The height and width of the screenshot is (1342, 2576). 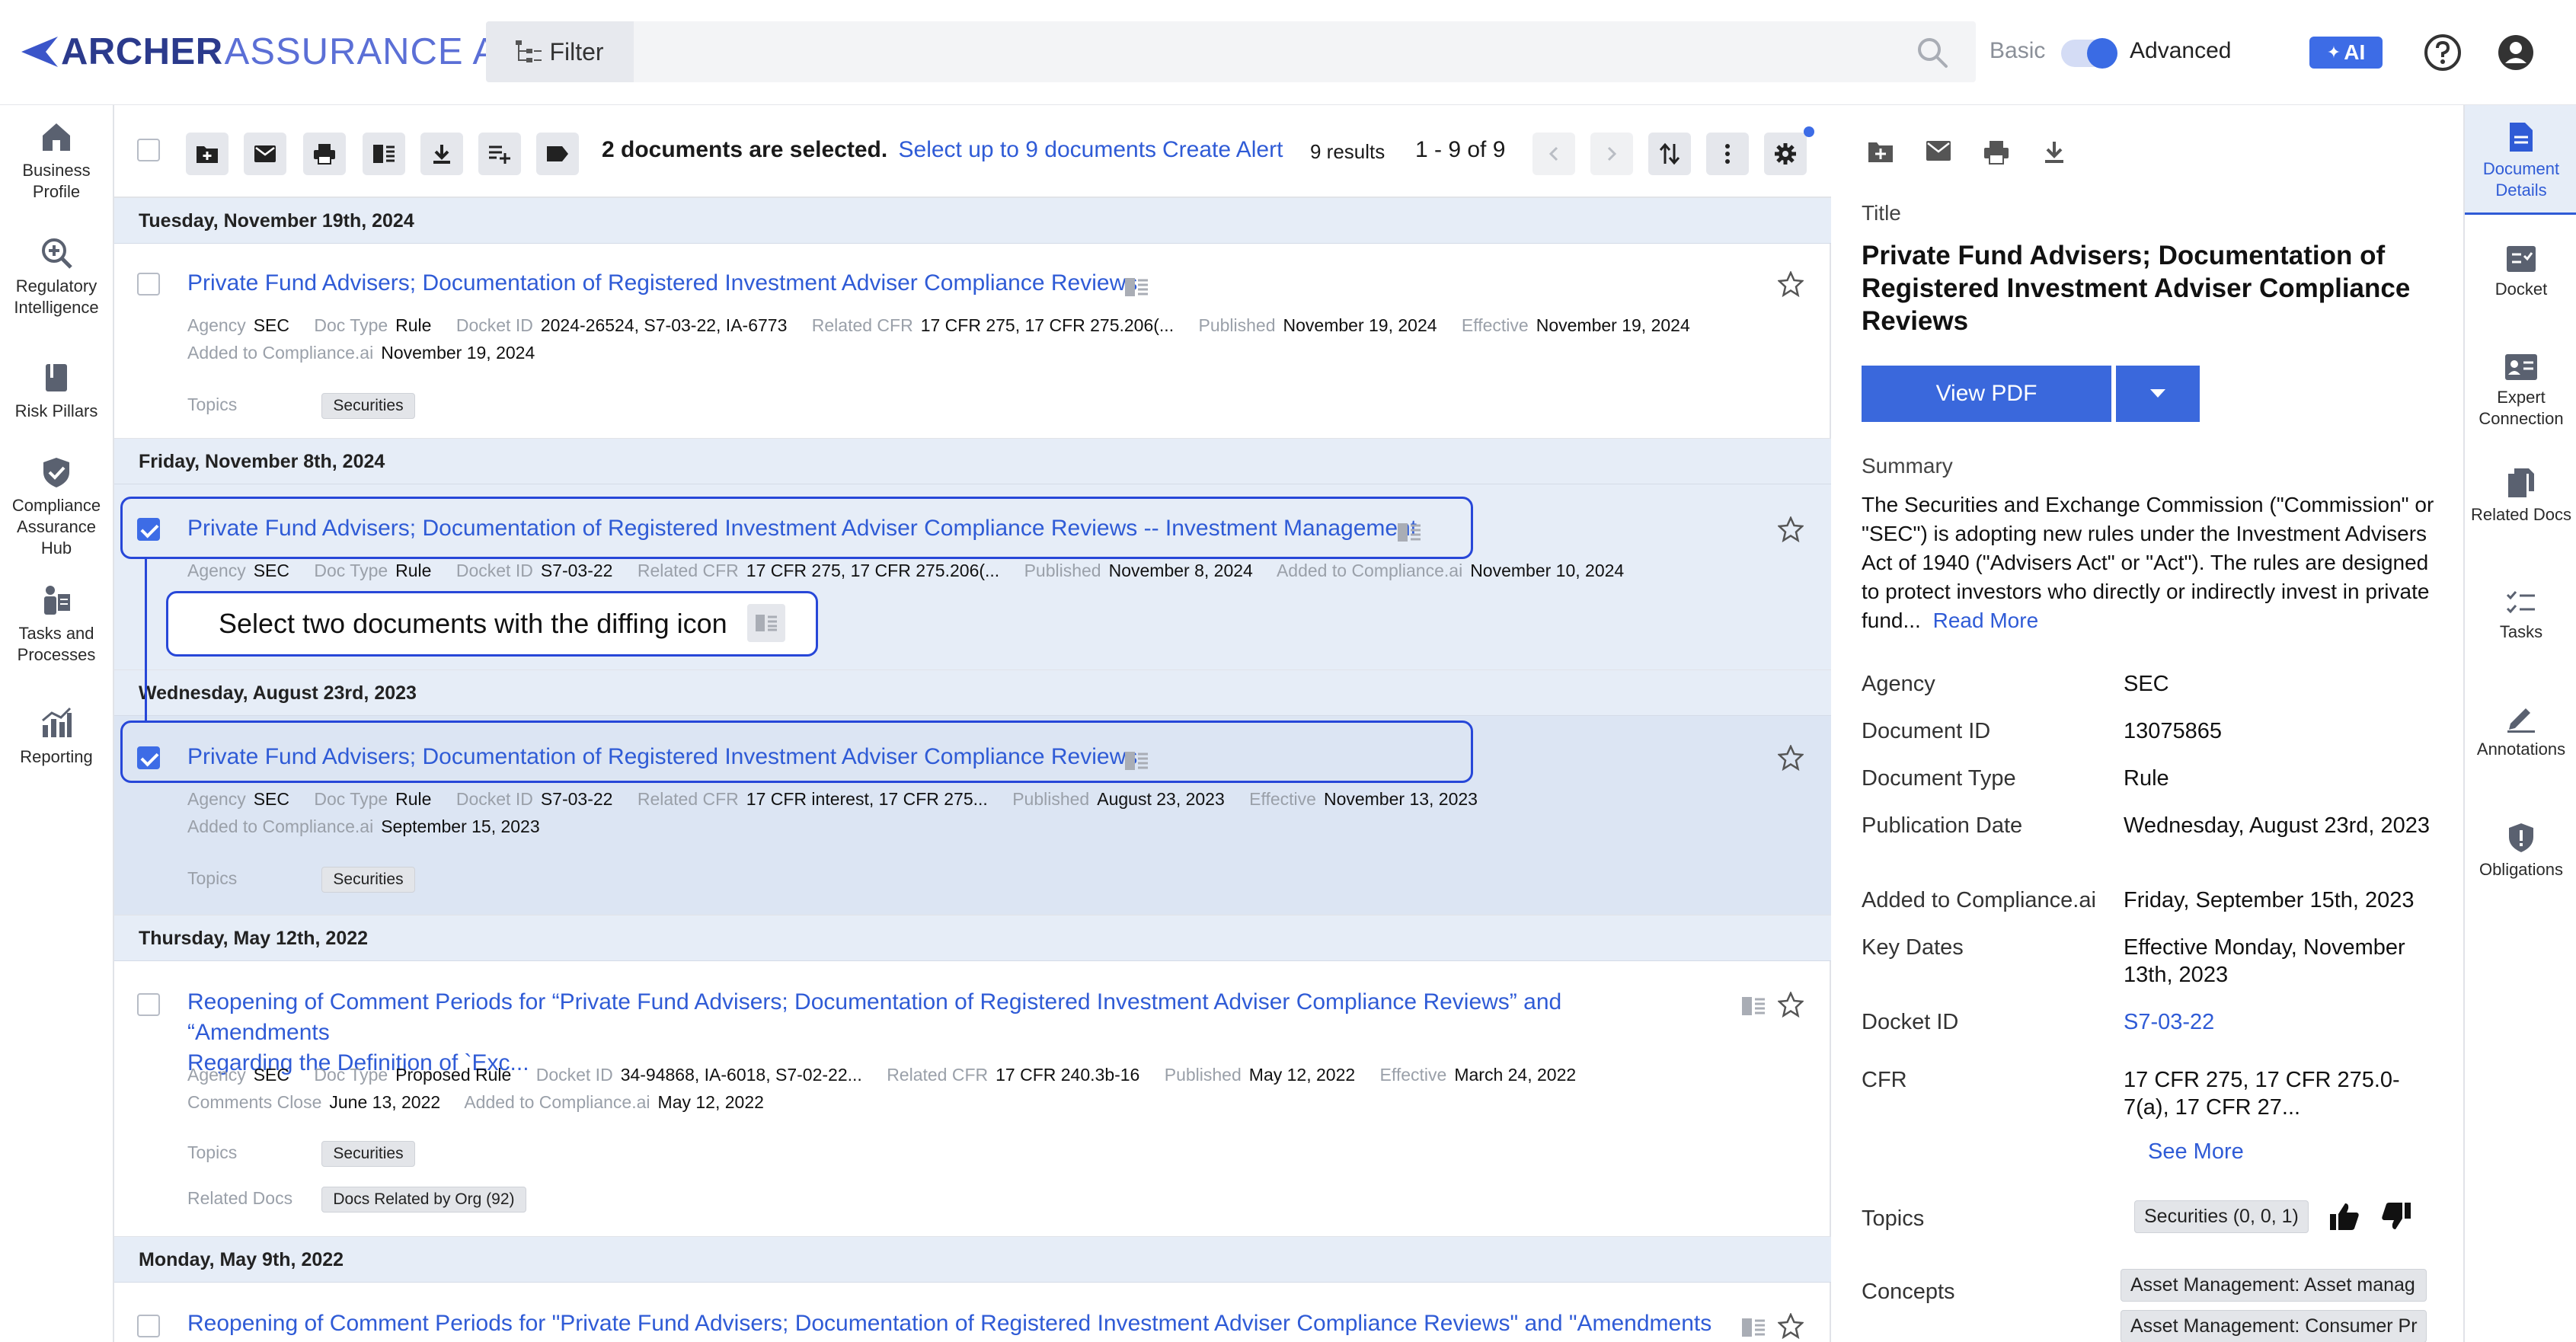 What do you see at coordinates (557, 154) in the screenshot?
I see `label-button` at bounding box center [557, 154].